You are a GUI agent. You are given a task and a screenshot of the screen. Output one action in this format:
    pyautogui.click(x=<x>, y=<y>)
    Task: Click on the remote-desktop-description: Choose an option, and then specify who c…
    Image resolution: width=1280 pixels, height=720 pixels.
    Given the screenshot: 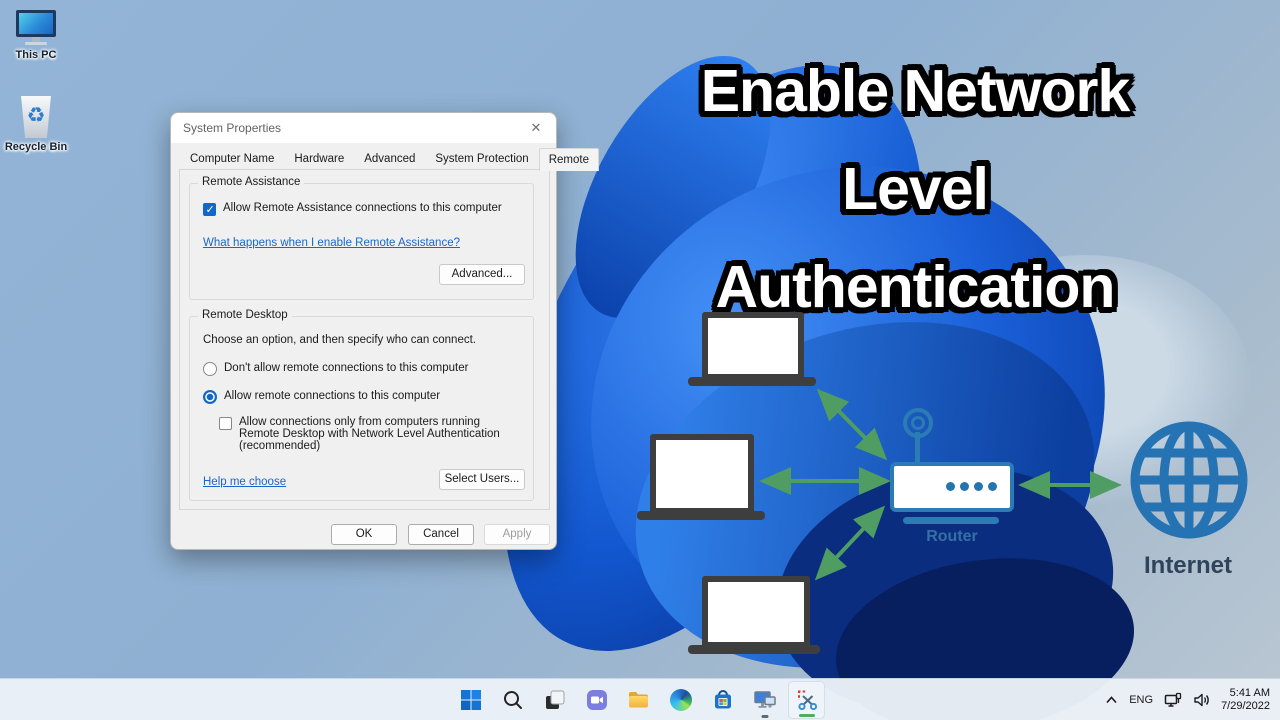 What is the action you would take?
    pyautogui.click(x=339, y=340)
    